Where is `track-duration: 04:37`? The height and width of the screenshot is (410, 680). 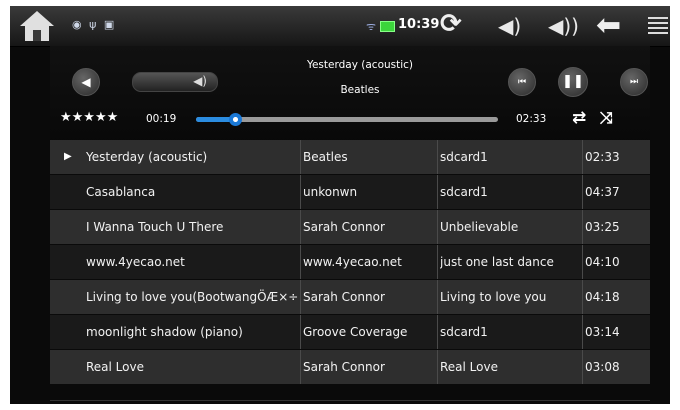
track-duration: 04:37 is located at coordinates (602, 192).